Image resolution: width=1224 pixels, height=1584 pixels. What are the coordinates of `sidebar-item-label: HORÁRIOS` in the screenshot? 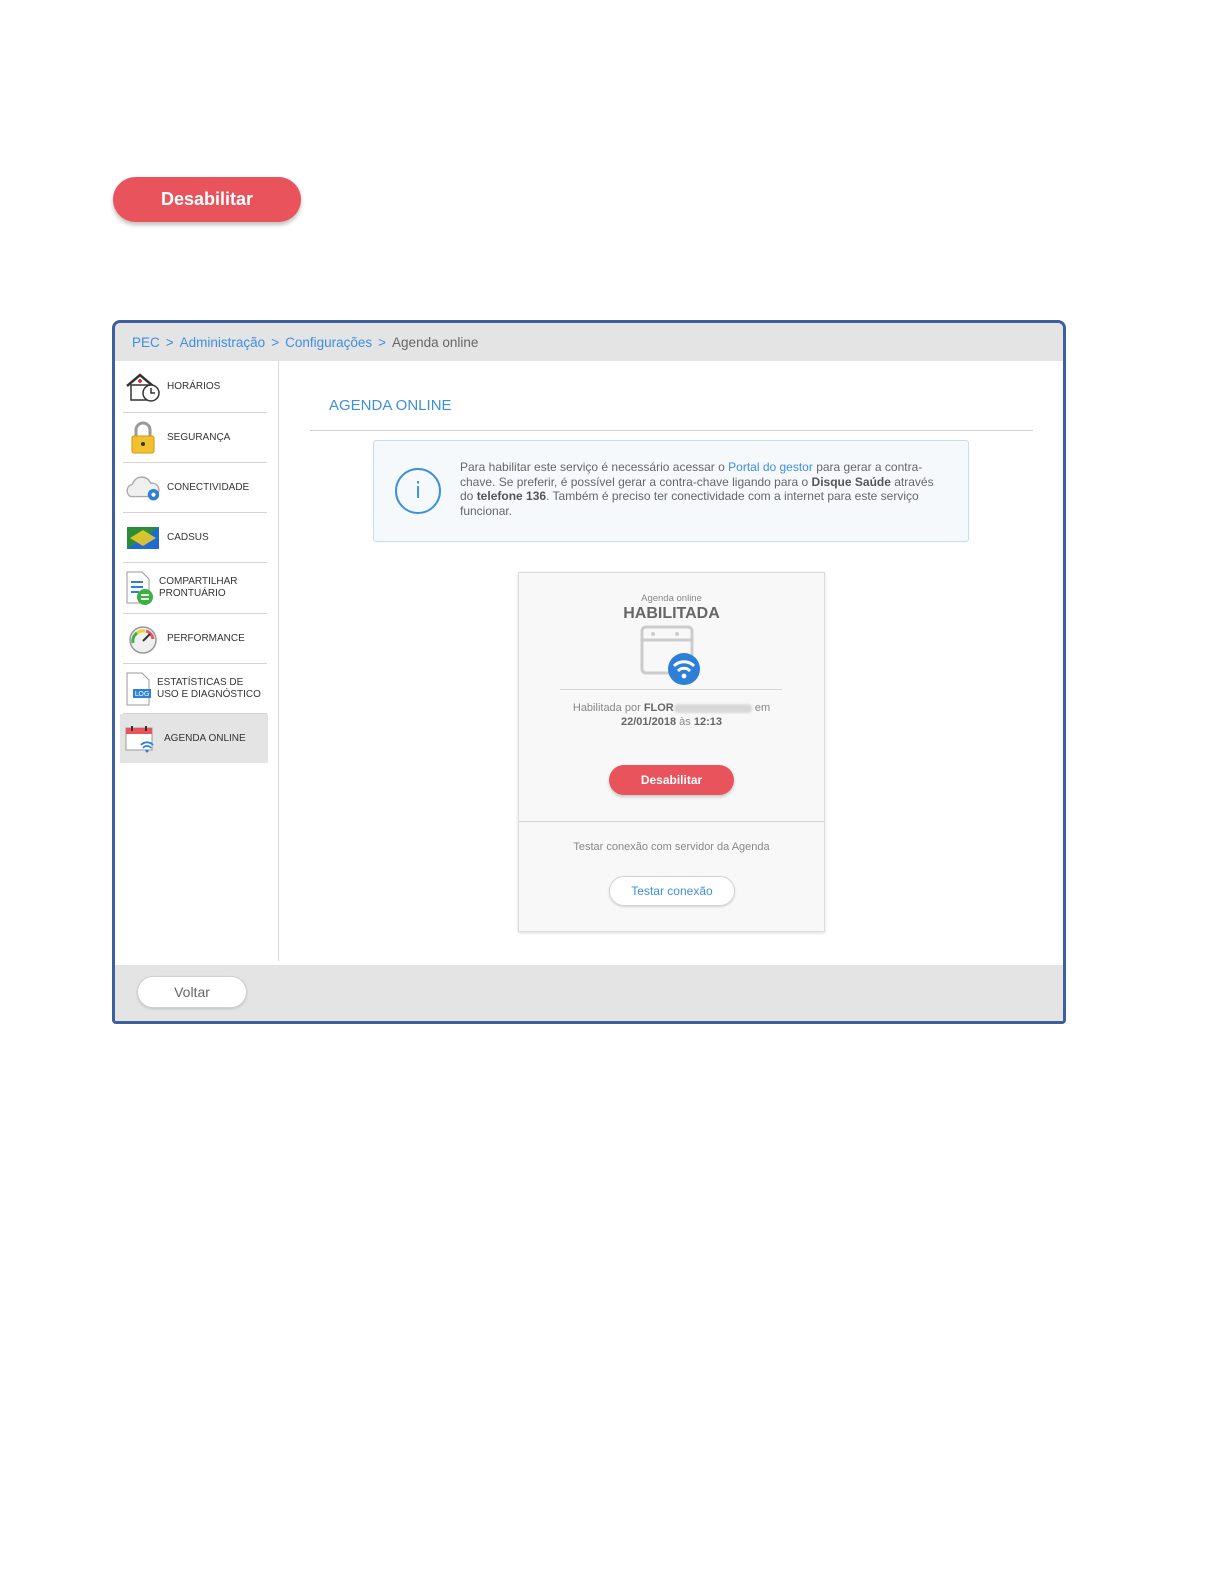 It's located at (194, 386).